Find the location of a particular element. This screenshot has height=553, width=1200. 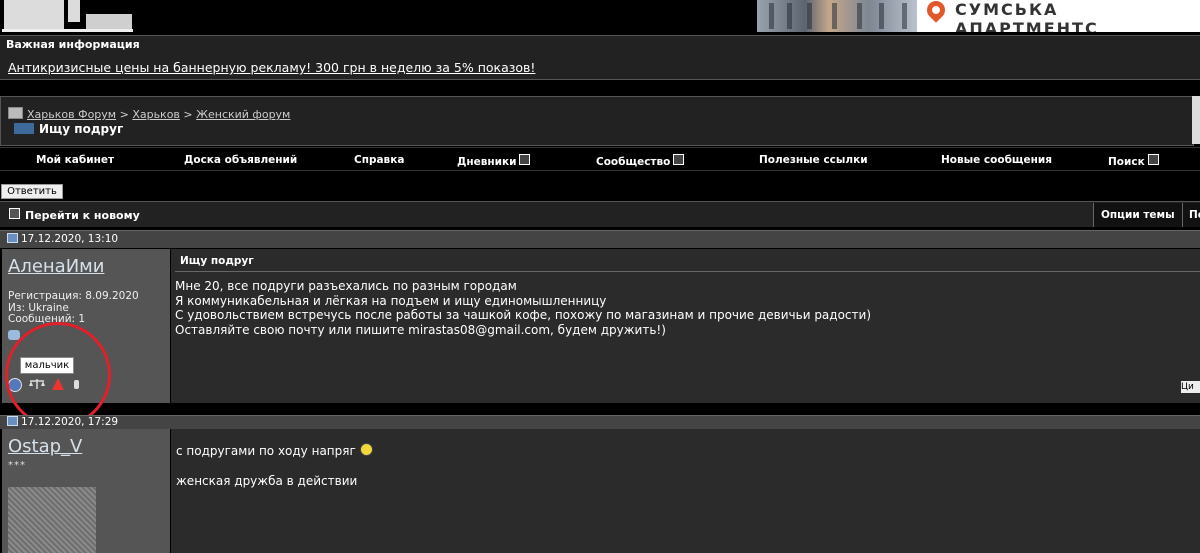

goto-new-link: Перейти к новому is located at coordinates (74, 215).